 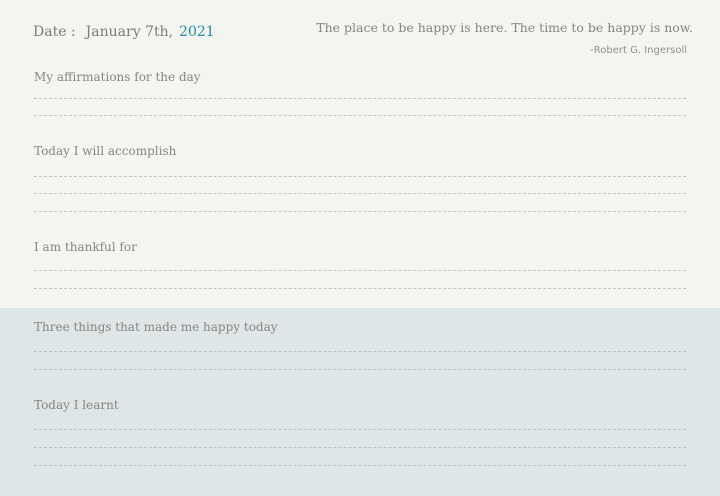 What do you see at coordinates (54, 32) in the screenshot?
I see `date-label: Date :` at bounding box center [54, 32].